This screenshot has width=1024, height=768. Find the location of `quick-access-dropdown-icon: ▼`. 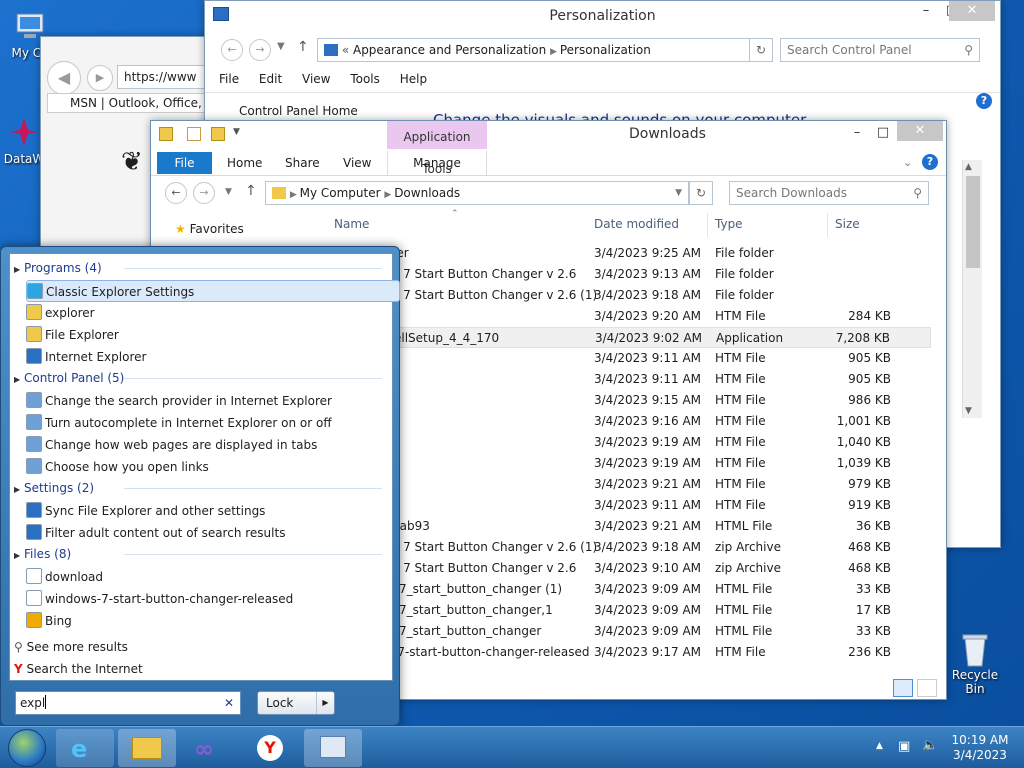

quick-access-dropdown-icon: ▼ is located at coordinates (236, 132).